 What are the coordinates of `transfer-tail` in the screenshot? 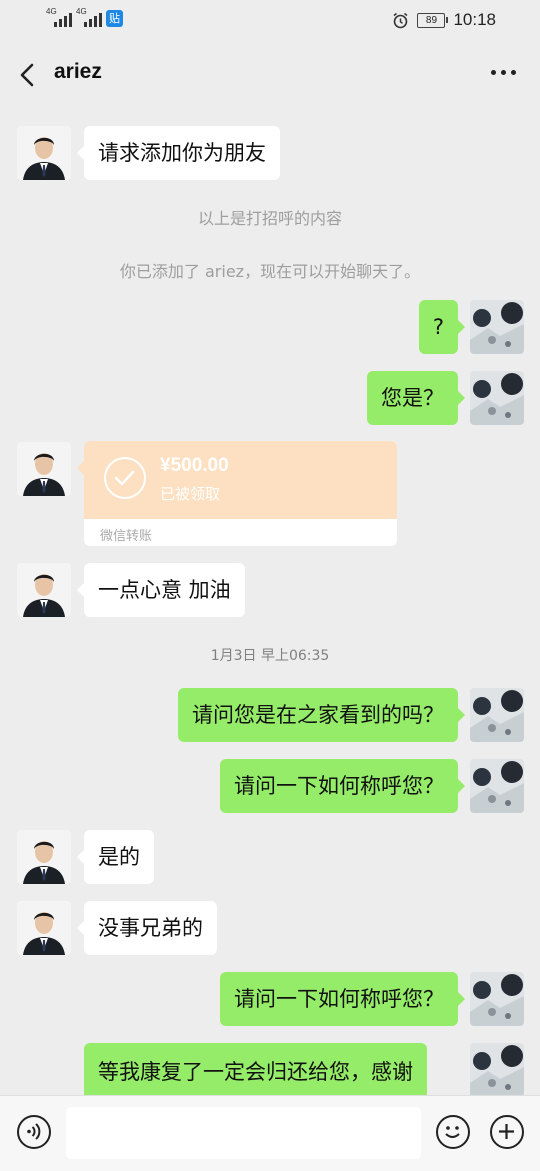 It's located at (80, 468).